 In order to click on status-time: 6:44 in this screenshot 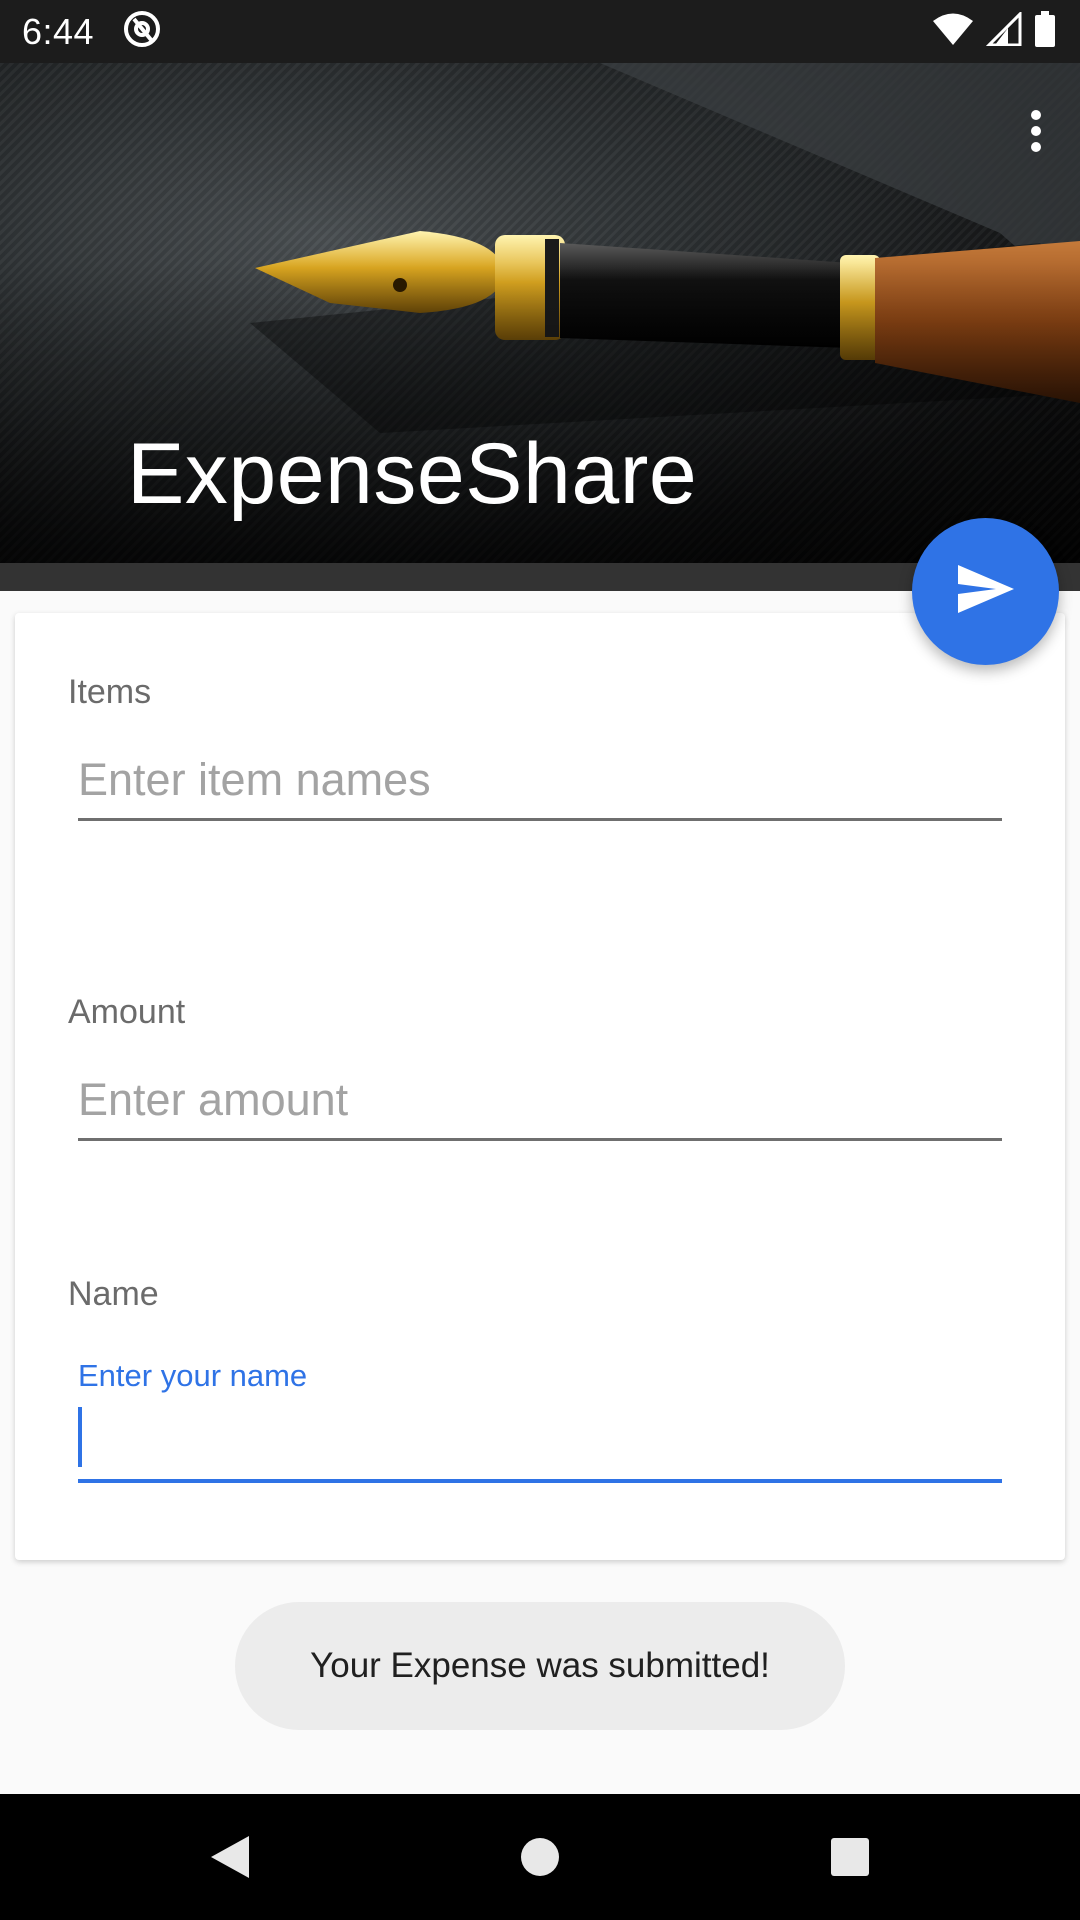, I will do `click(58, 31)`.